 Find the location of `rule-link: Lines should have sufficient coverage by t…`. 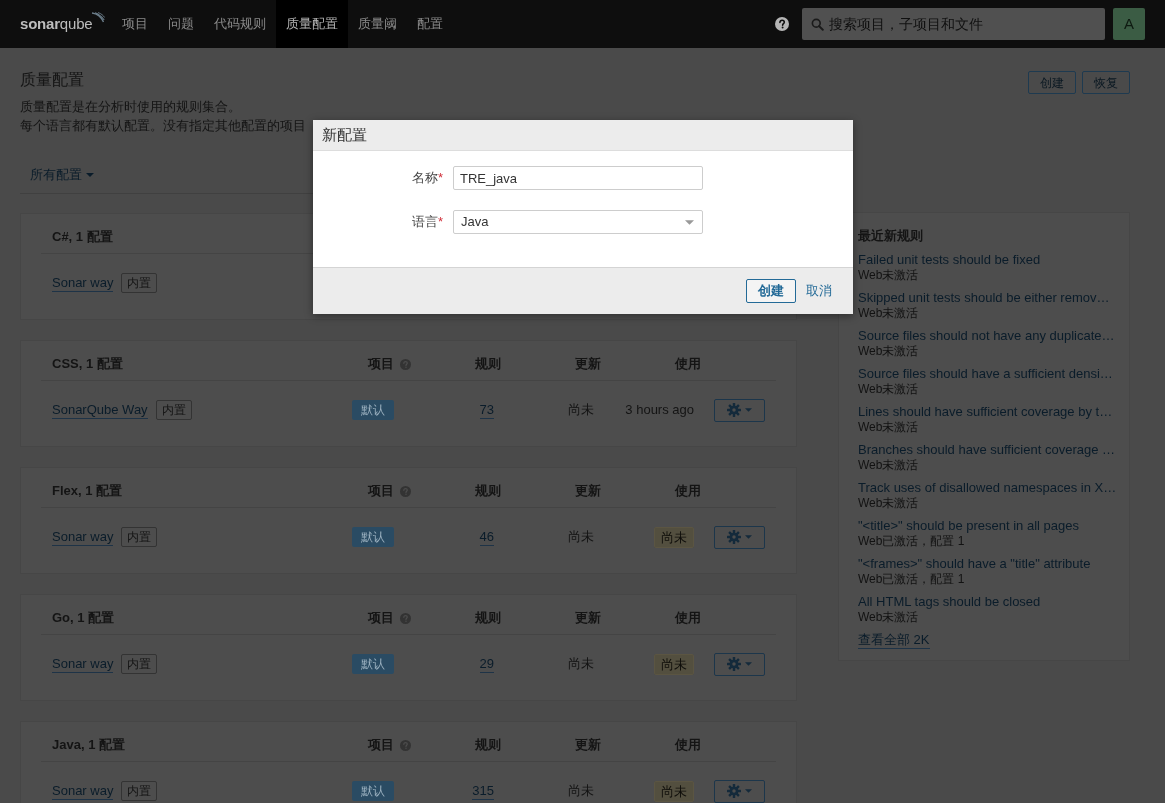

rule-link: Lines should have sufficient coverage by t… is located at coordinates (985, 412).